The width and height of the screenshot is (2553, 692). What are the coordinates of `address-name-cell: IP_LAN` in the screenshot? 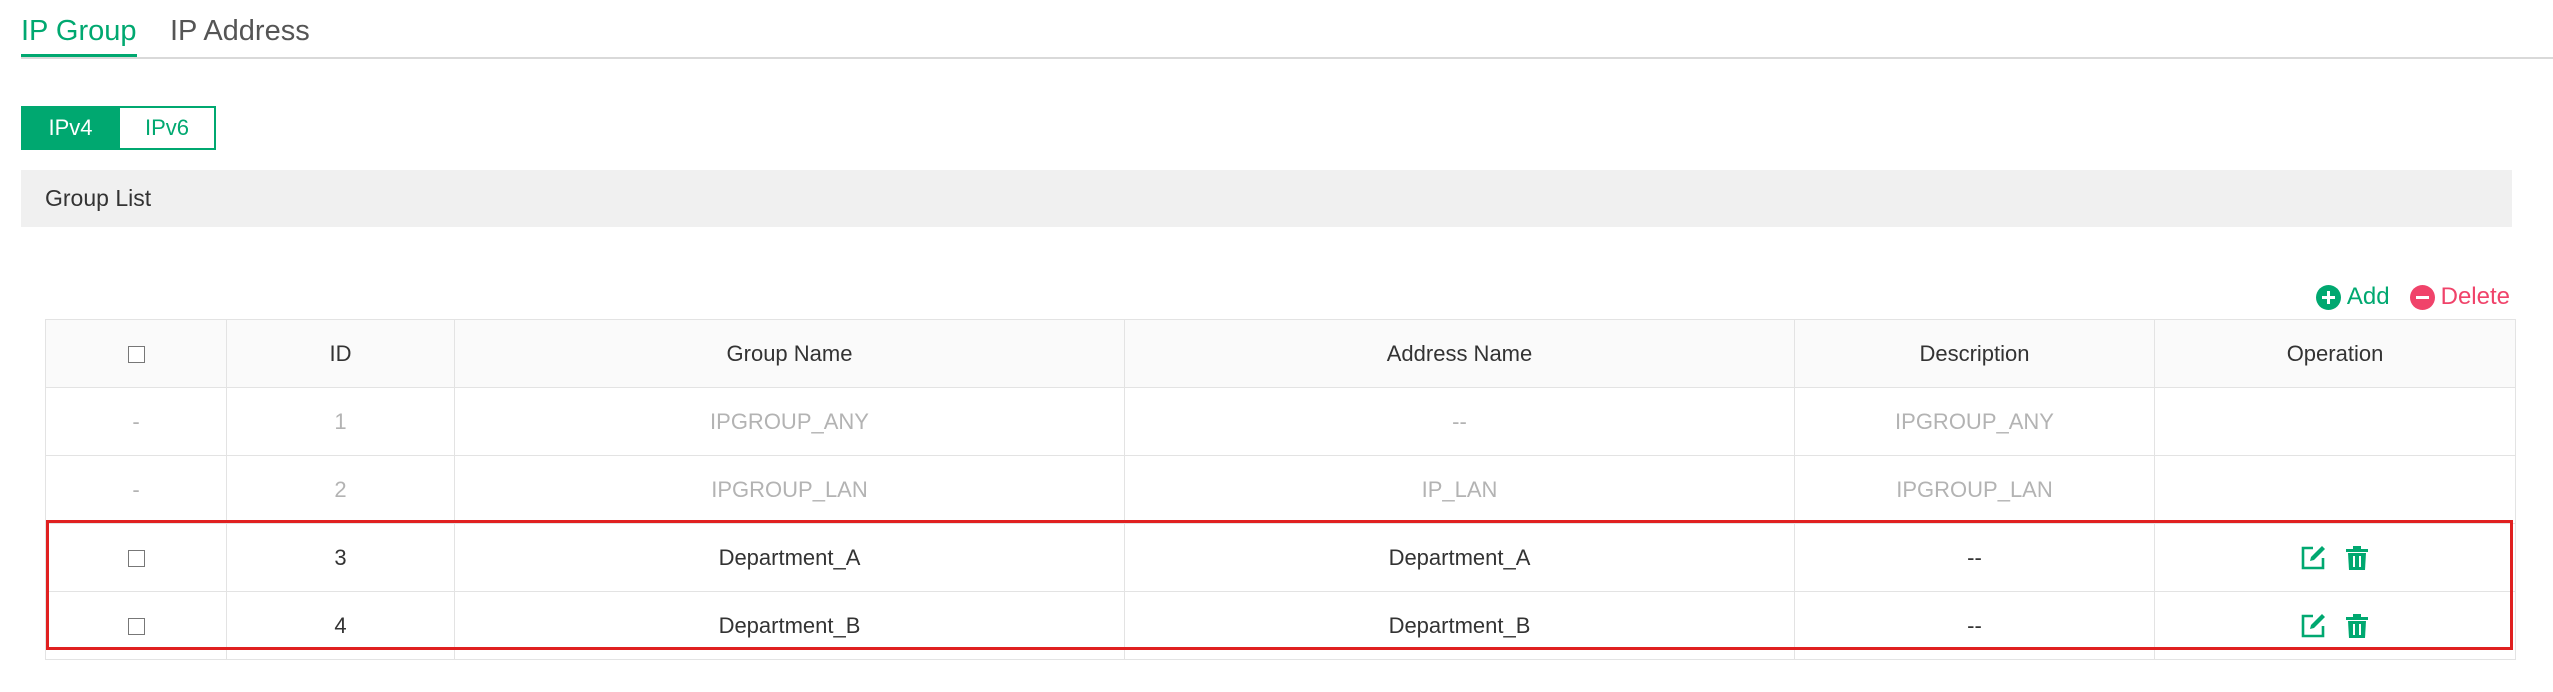 It's located at (1459, 489).